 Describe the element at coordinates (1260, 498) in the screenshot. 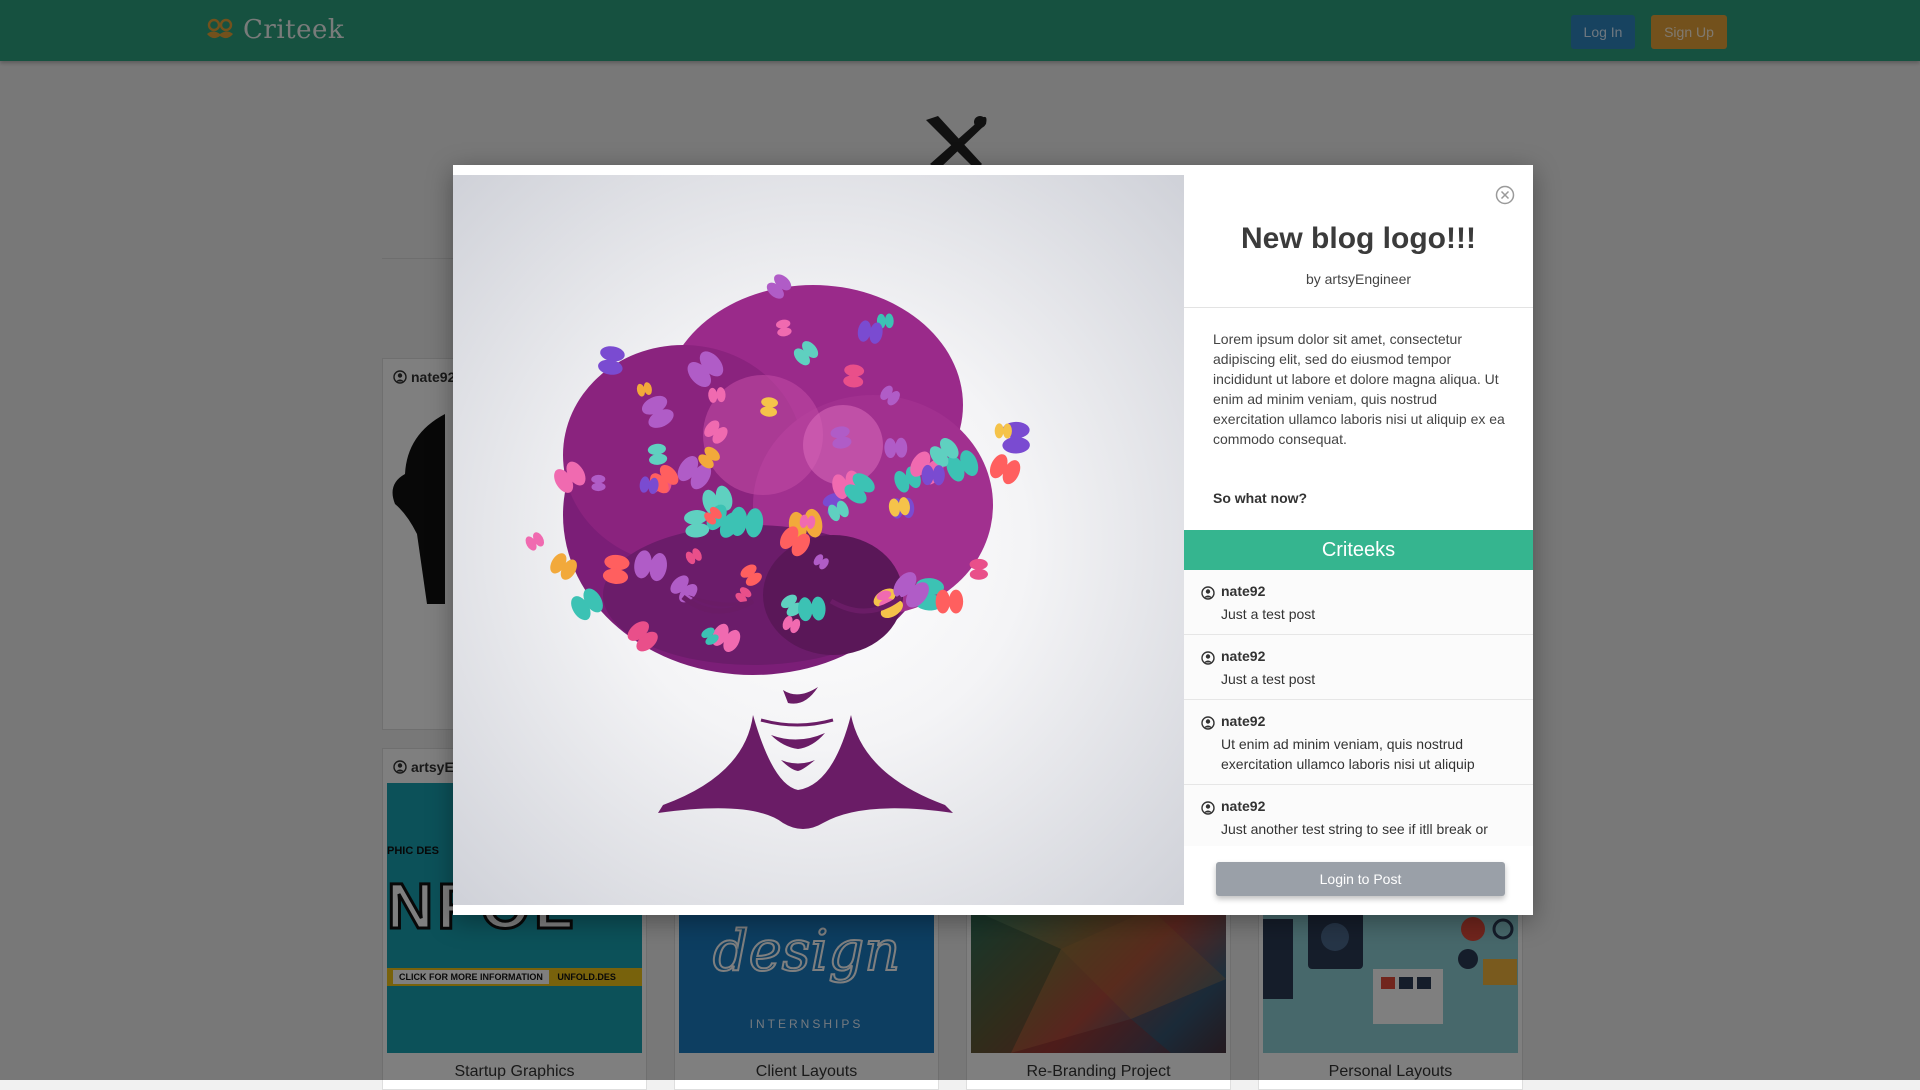

I see `post-question: So what now?` at that location.